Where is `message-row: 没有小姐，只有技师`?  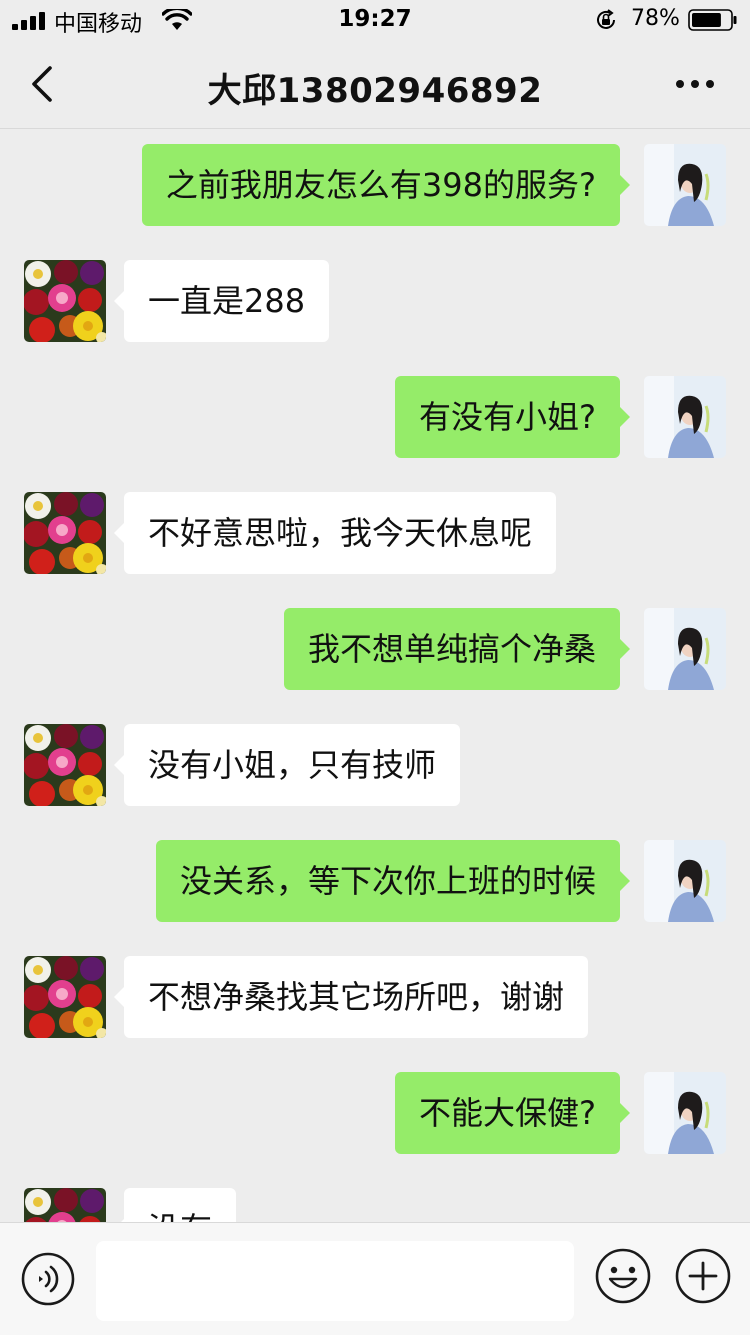 message-row: 没有小姐，只有技师 is located at coordinates (375, 766).